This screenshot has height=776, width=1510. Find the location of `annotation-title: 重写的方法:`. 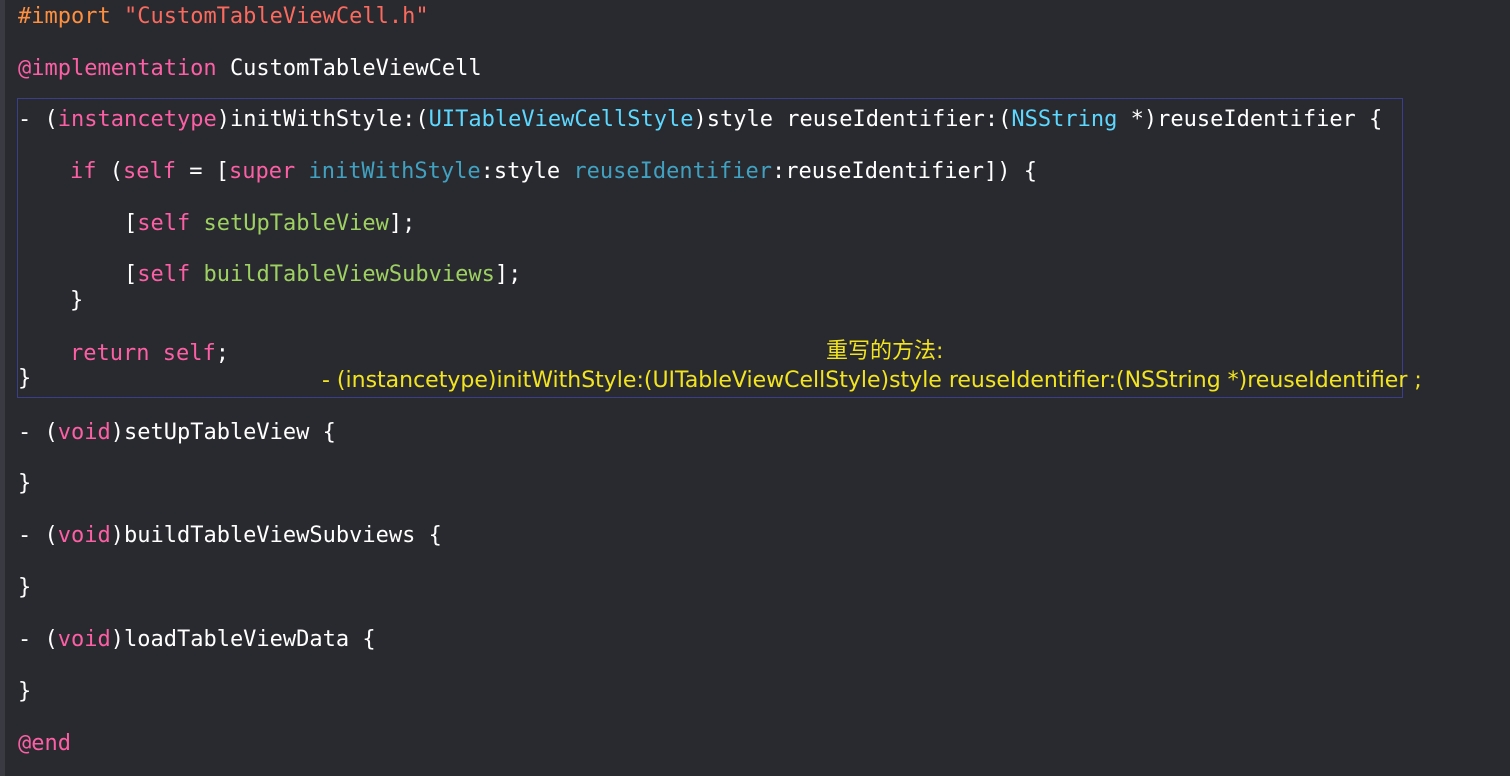

annotation-title: 重写的方法: is located at coordinates (885, 351).